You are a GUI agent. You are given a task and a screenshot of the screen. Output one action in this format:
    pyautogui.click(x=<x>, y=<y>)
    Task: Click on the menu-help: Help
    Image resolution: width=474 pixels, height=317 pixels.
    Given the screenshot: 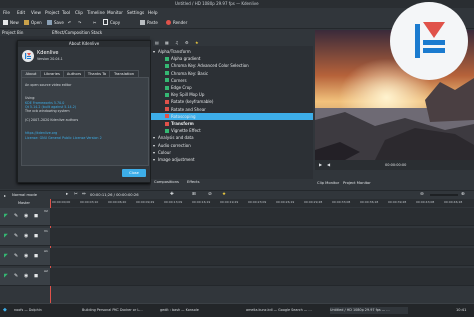 What is the action you would take?
    pyautogui.click(x=153, y=12)
    